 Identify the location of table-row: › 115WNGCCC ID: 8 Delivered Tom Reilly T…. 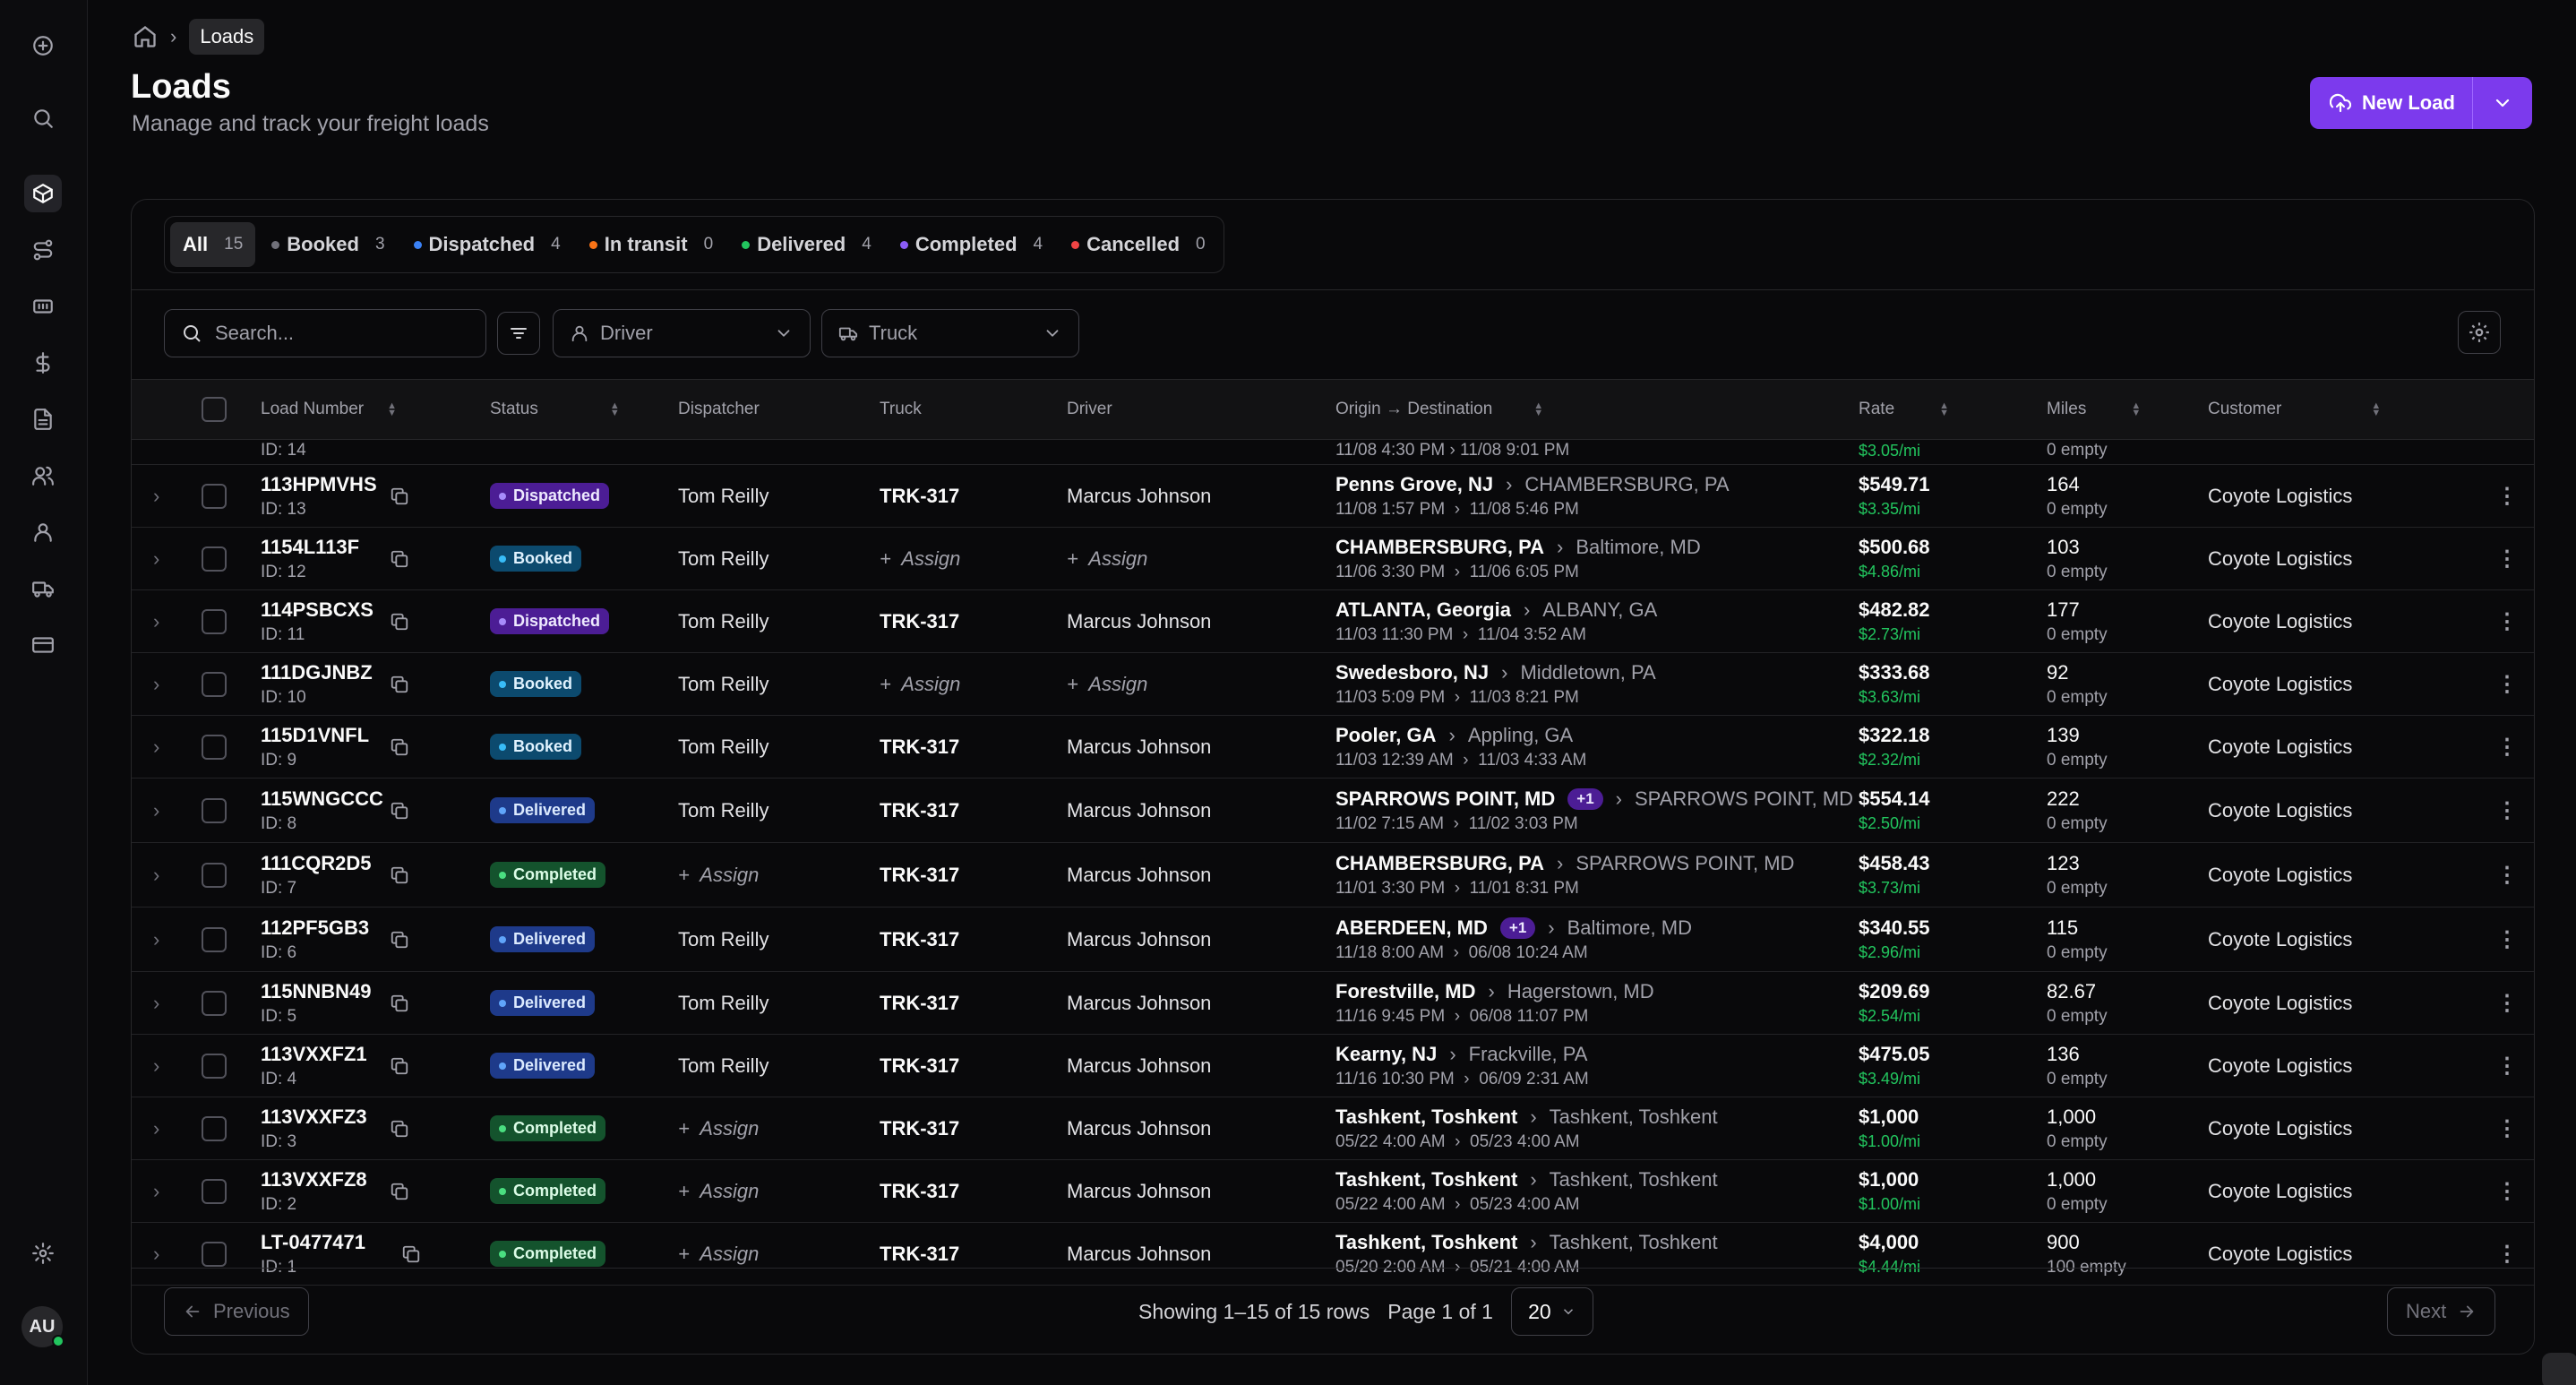
(1333, 811).